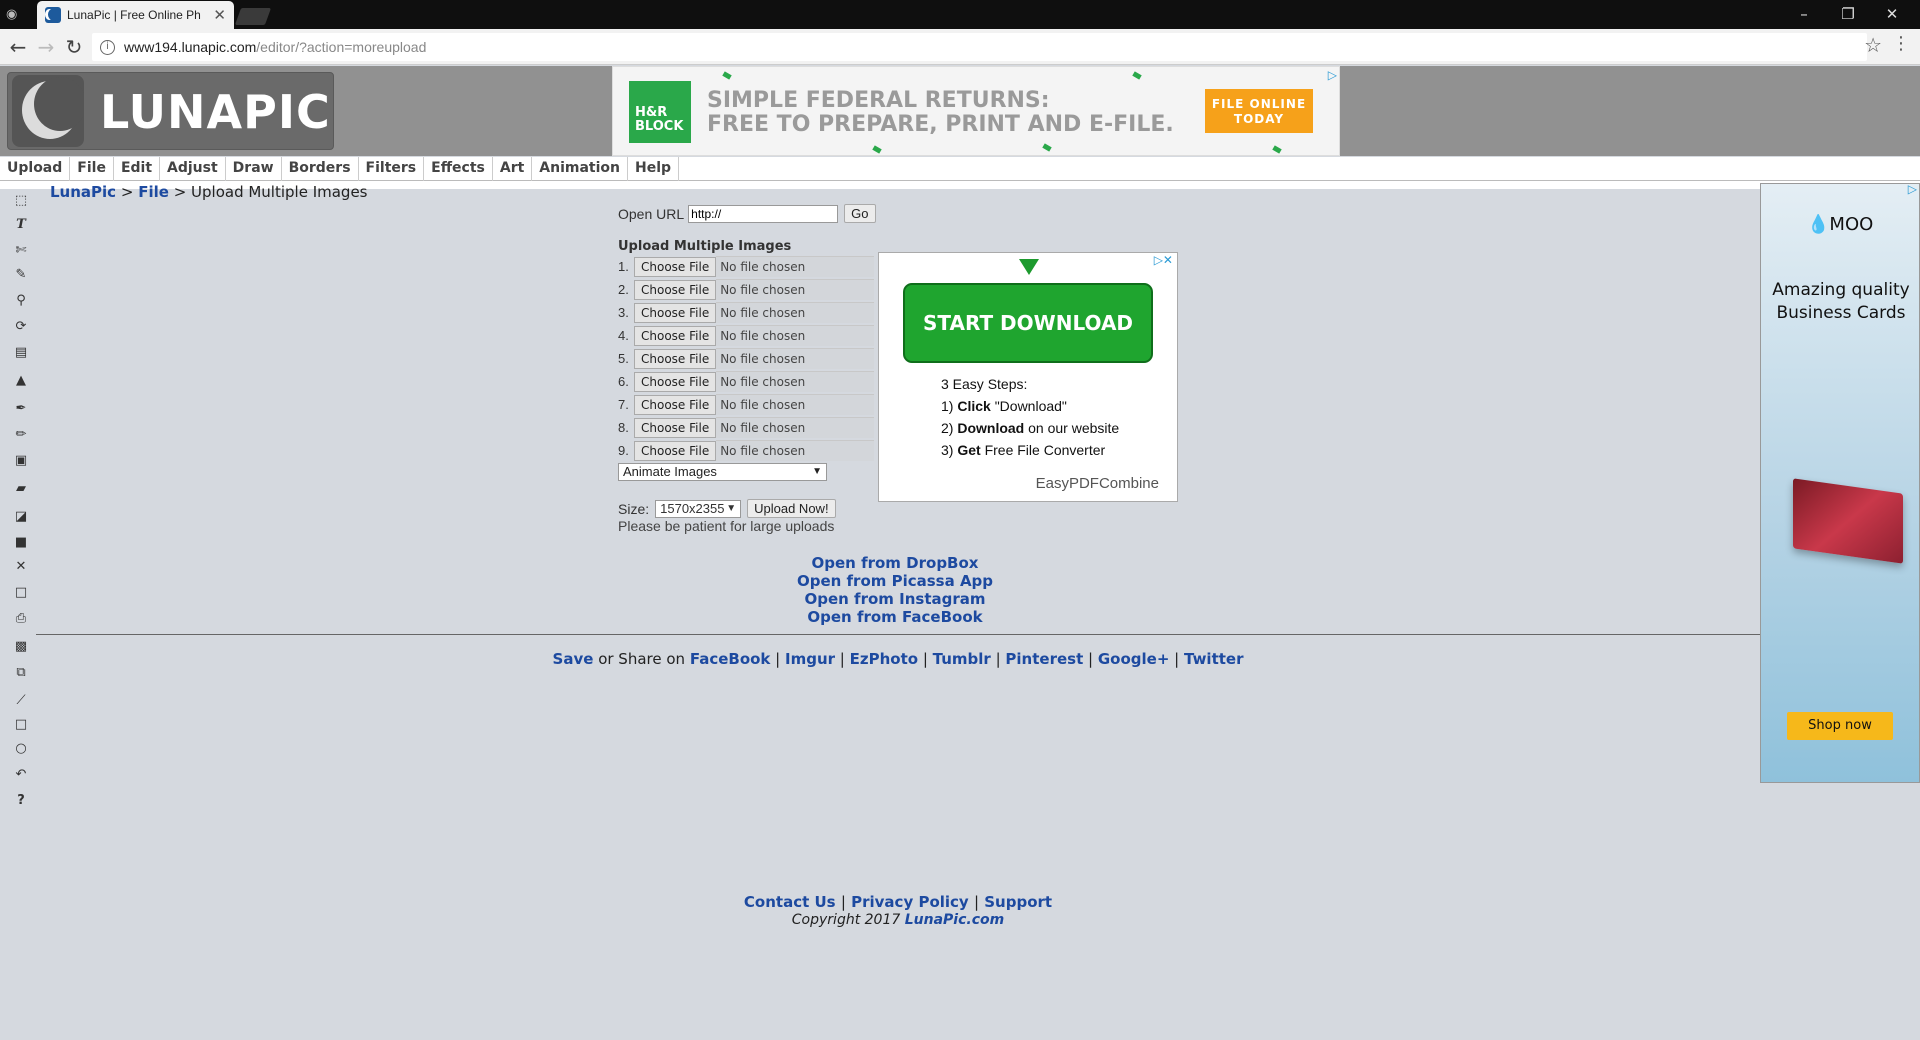 The width and height of the screenshot is (1920, 1040). What do you see at coordinates (1044, 659) in the screenshot?
I see `share-pinterest-link: Pinterest` at bounding box center [1044, 659].